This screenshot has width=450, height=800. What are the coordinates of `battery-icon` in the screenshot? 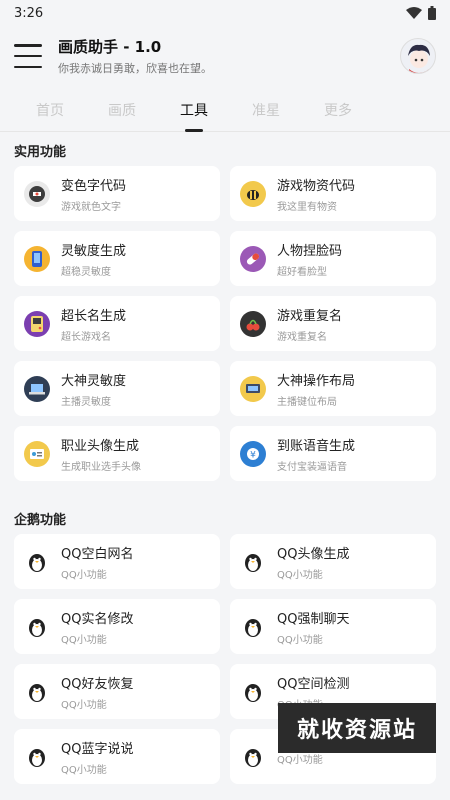 It's located at (432, 13).